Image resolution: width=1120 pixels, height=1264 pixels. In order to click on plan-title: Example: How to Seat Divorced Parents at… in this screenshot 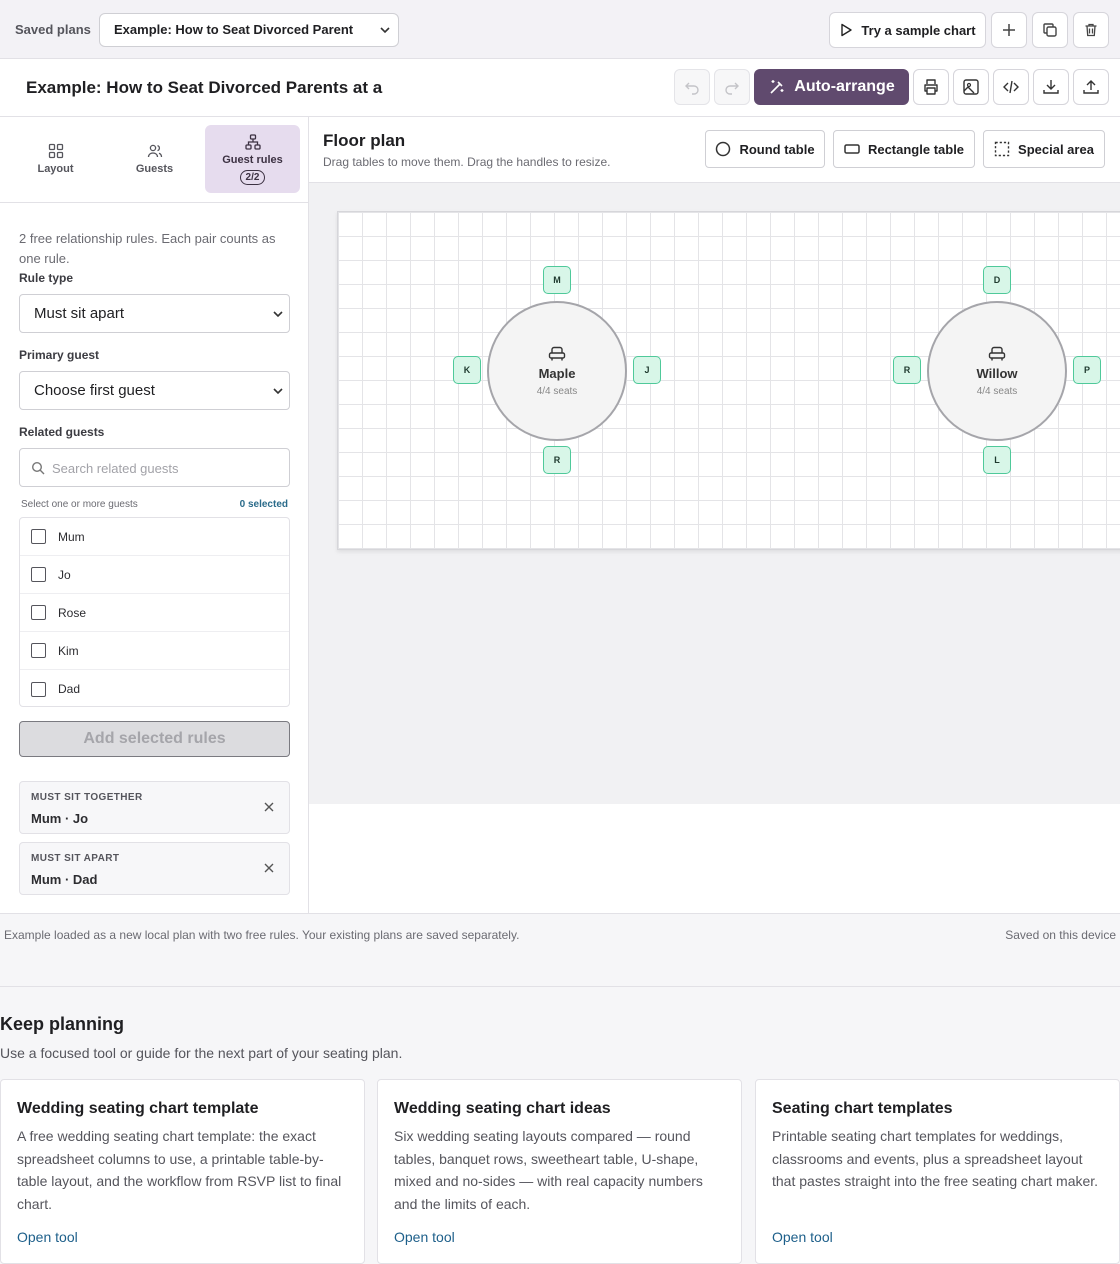, I will do `click(204, 88)`.